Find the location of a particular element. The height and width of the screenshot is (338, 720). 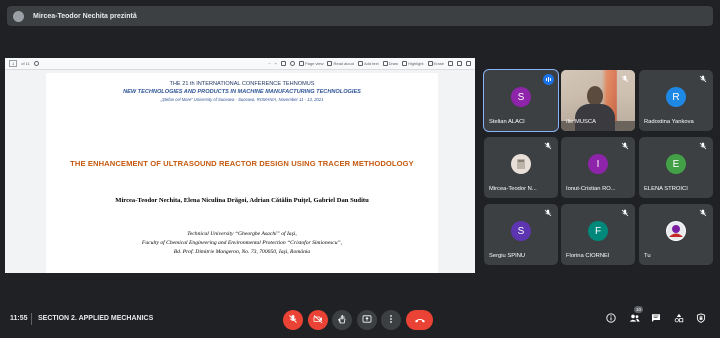

read-aloud-icon is located at coordinates (330, 63).